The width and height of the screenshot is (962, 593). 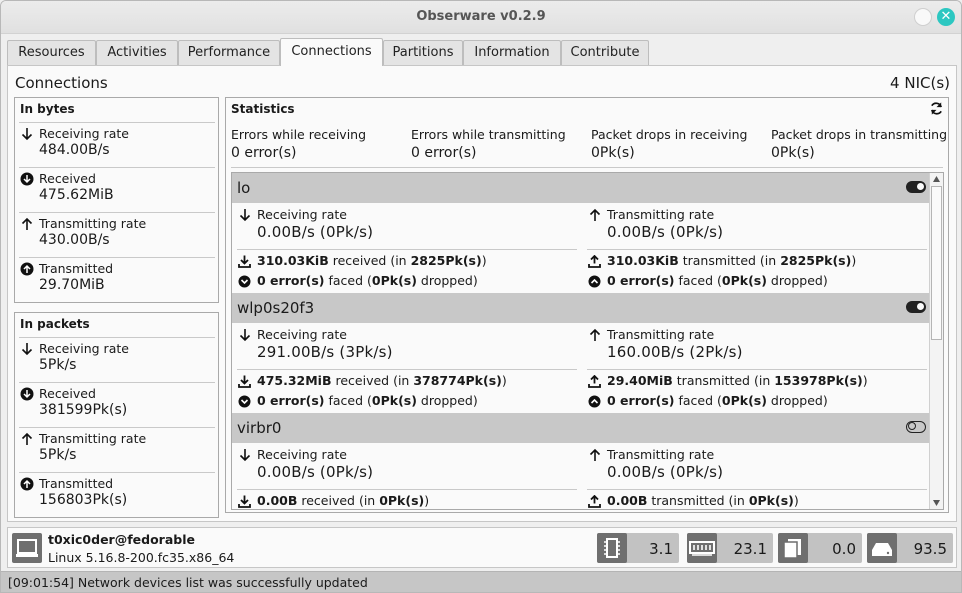 What do you see at coordinates (793, 548) in the screenshot?
I see `swap-icon` at bounding box center [793, 548].